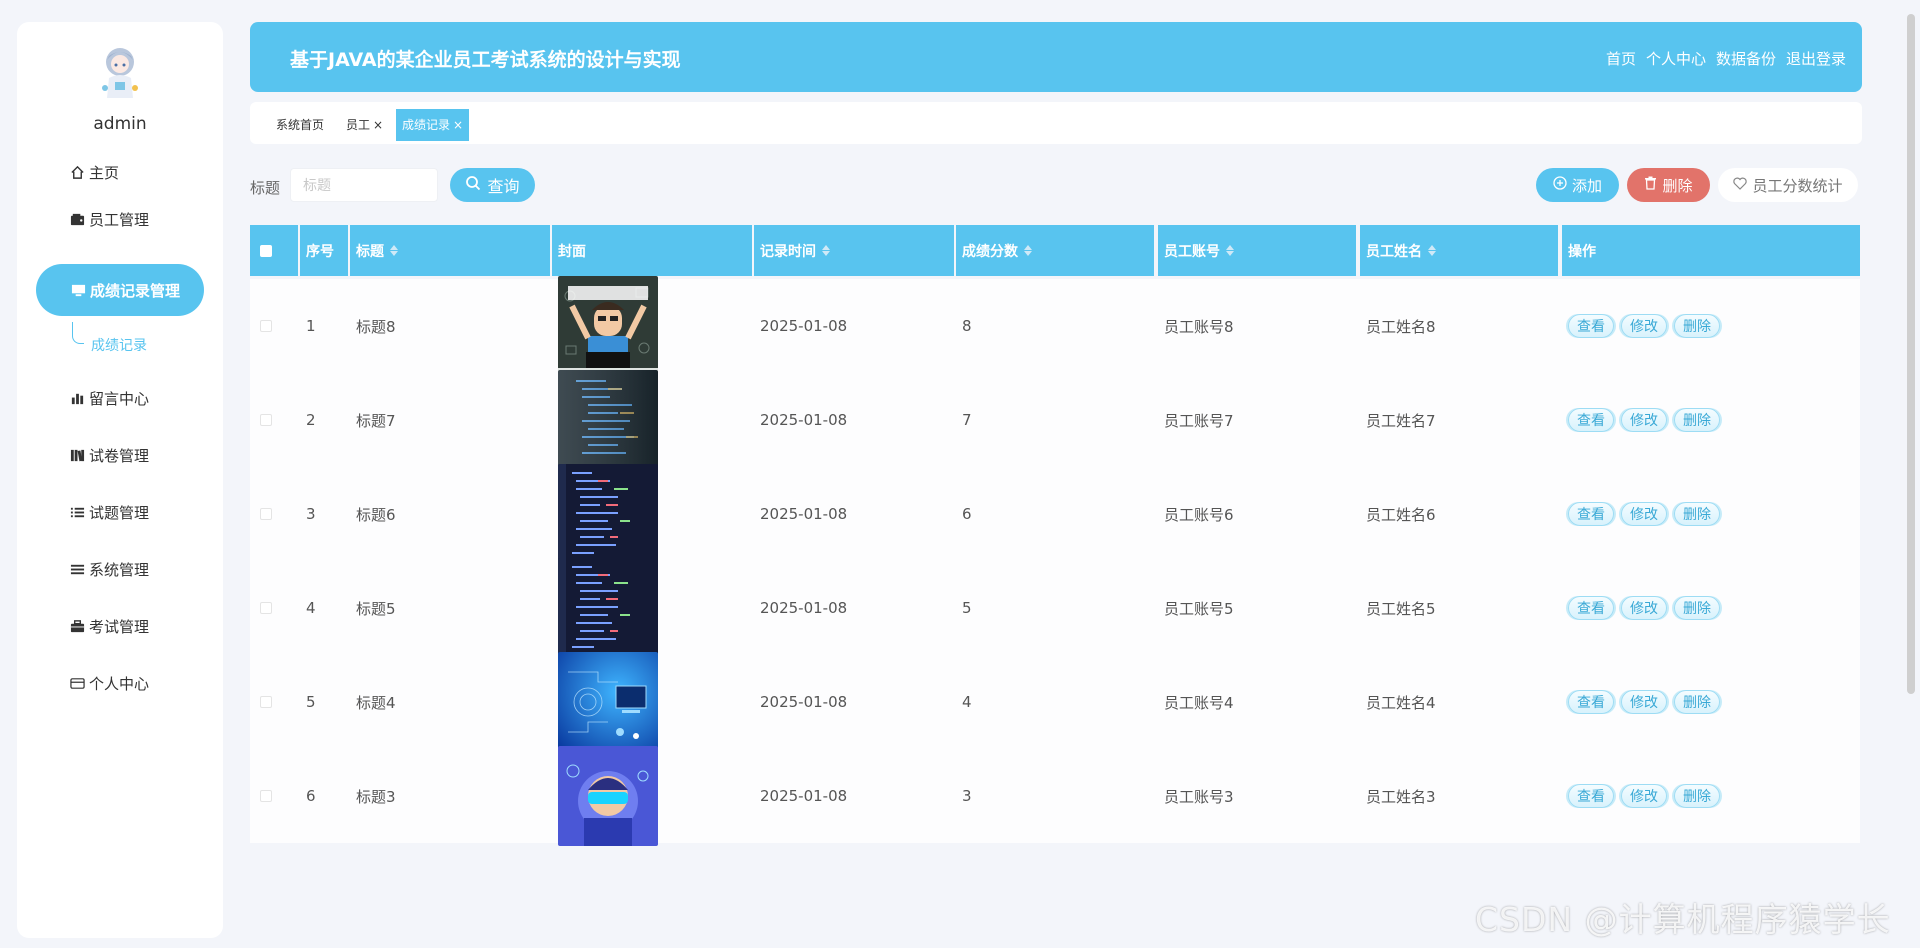 Image resolution: width=1920 pixels, height=948 pixels. Describe the element at coordinates (1788, 185) in the screenshot. I see `employee-score-stats-button: 员工分数统计` at that location.